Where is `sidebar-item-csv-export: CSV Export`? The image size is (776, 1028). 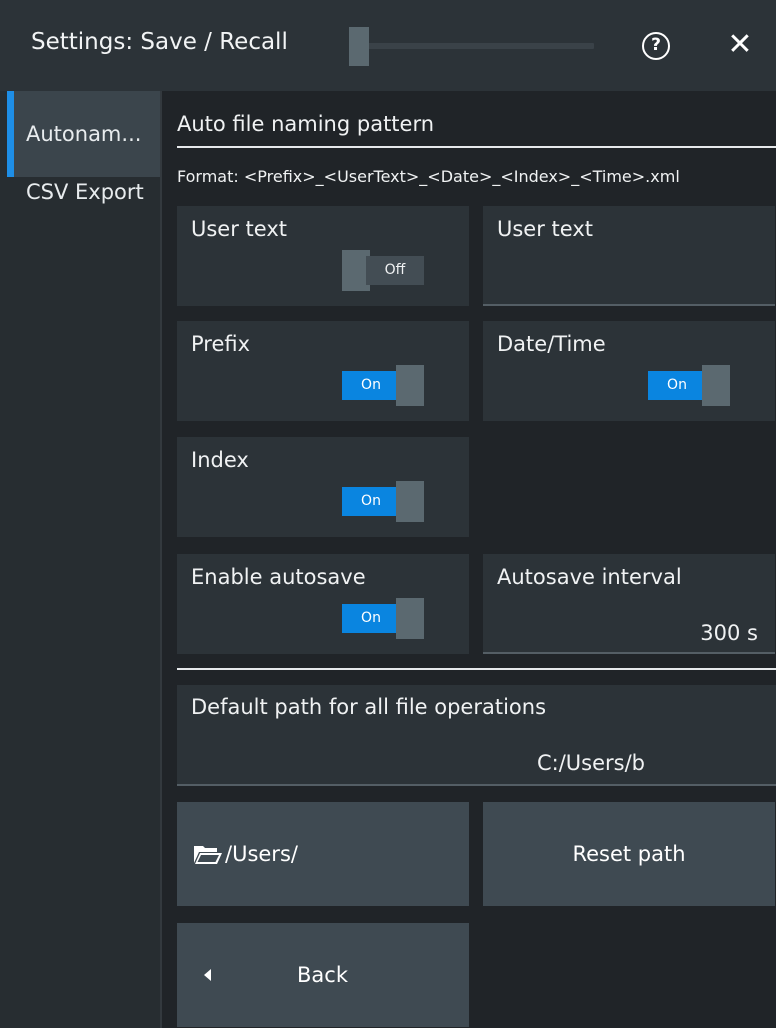
sidebar-item-csv-export: CSV Export is located at coordinates (84, 192).